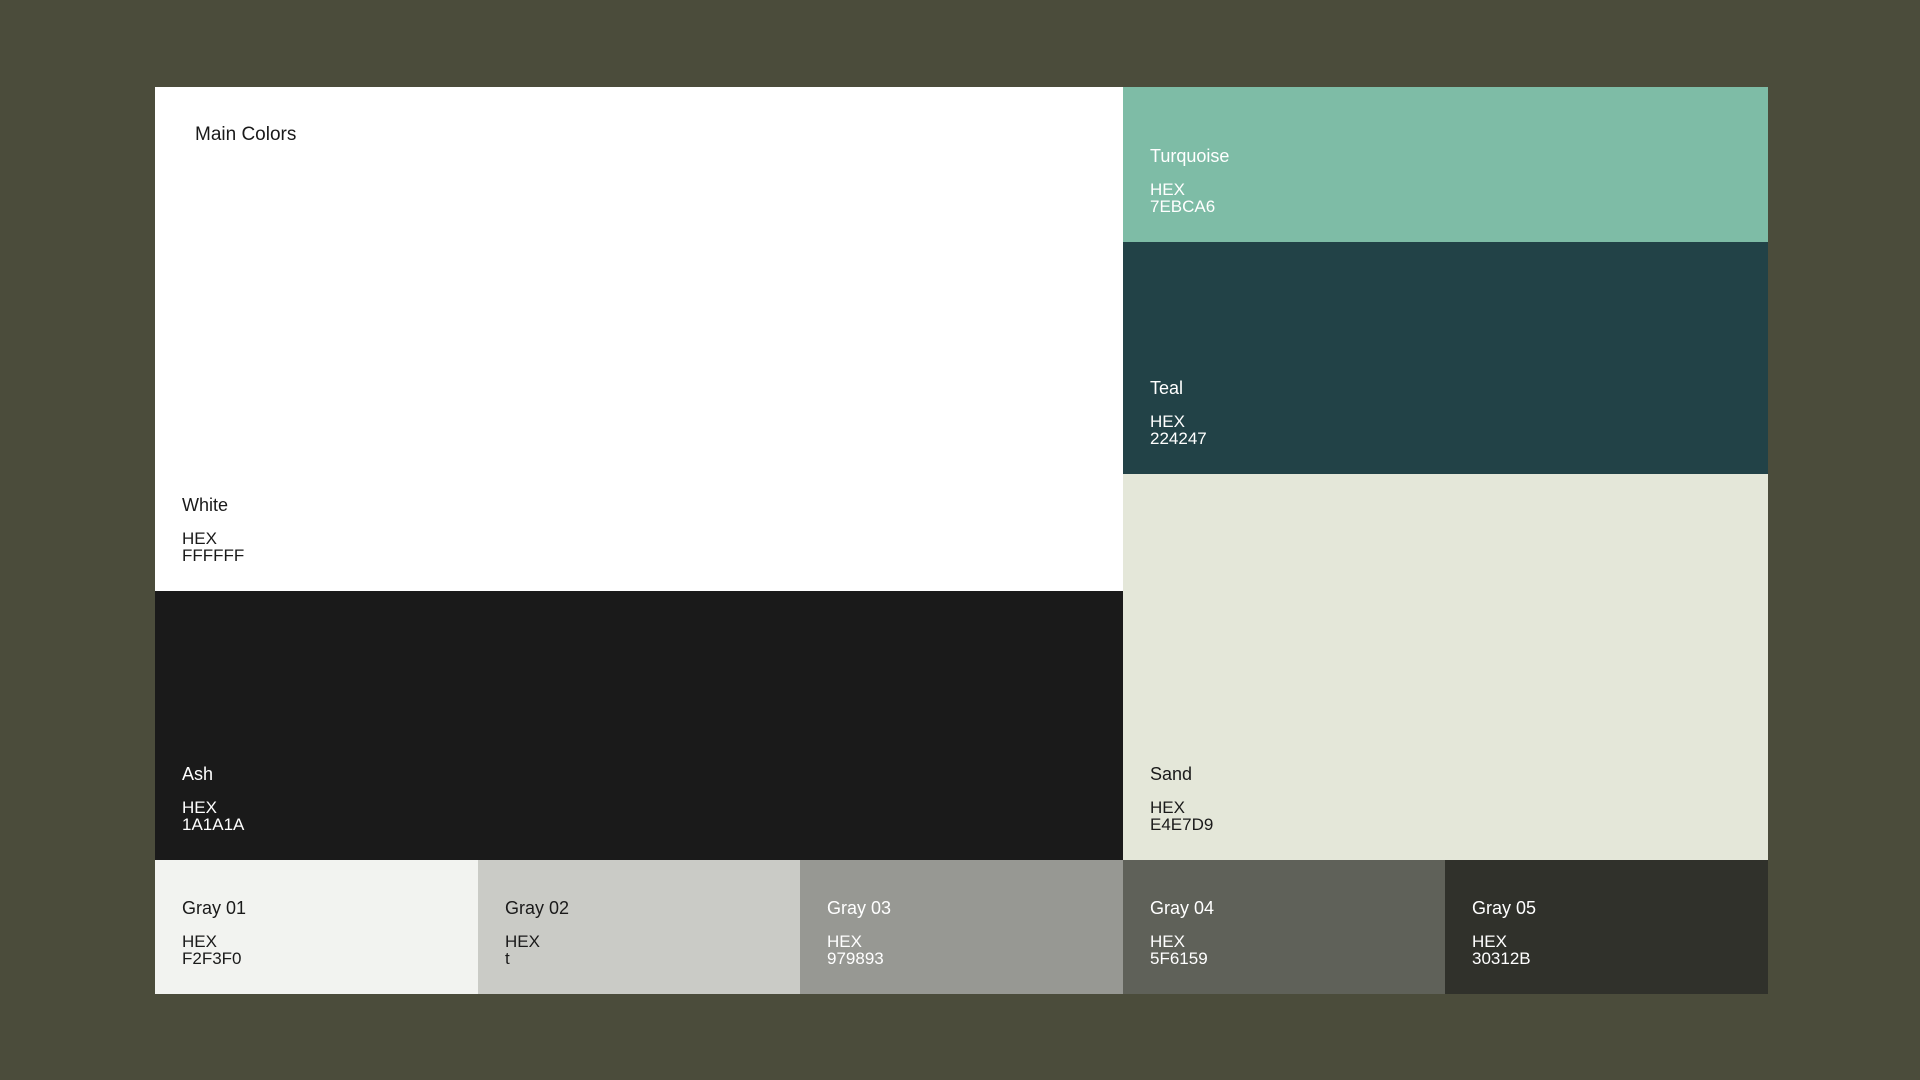  What do you see at coordinates (1606, 927) in the screenshot?
I see `swatch-gray-05: Gray 05 HEX 30312B` at bounding box center [1606, 927].